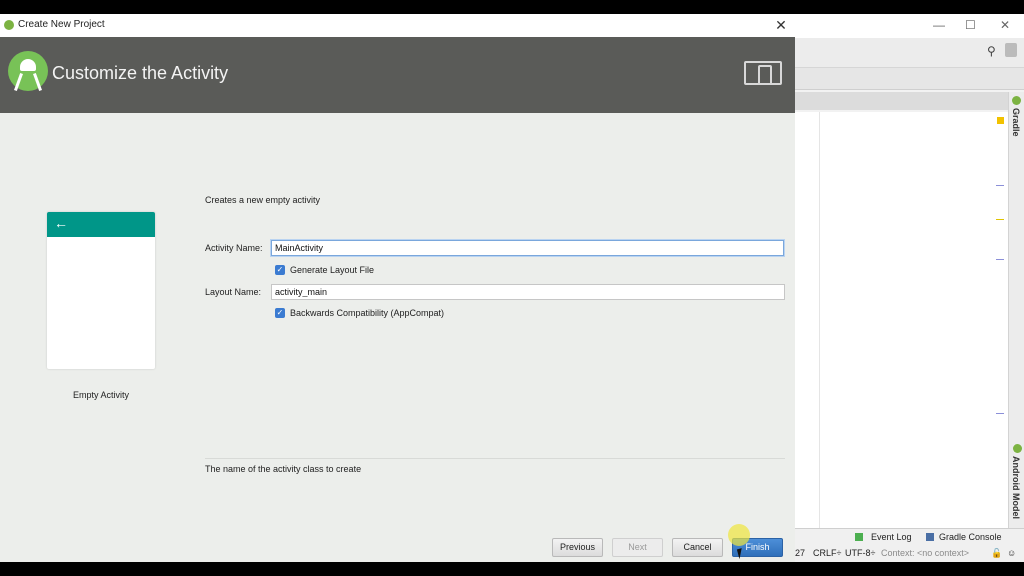 Image resolution: width=1024 pixels, height=576 pixels. What do you see at coordinates (909, 53) in the screenshot?
I see `ide-toolbar: ⚲` at bounding box center [909, 53].